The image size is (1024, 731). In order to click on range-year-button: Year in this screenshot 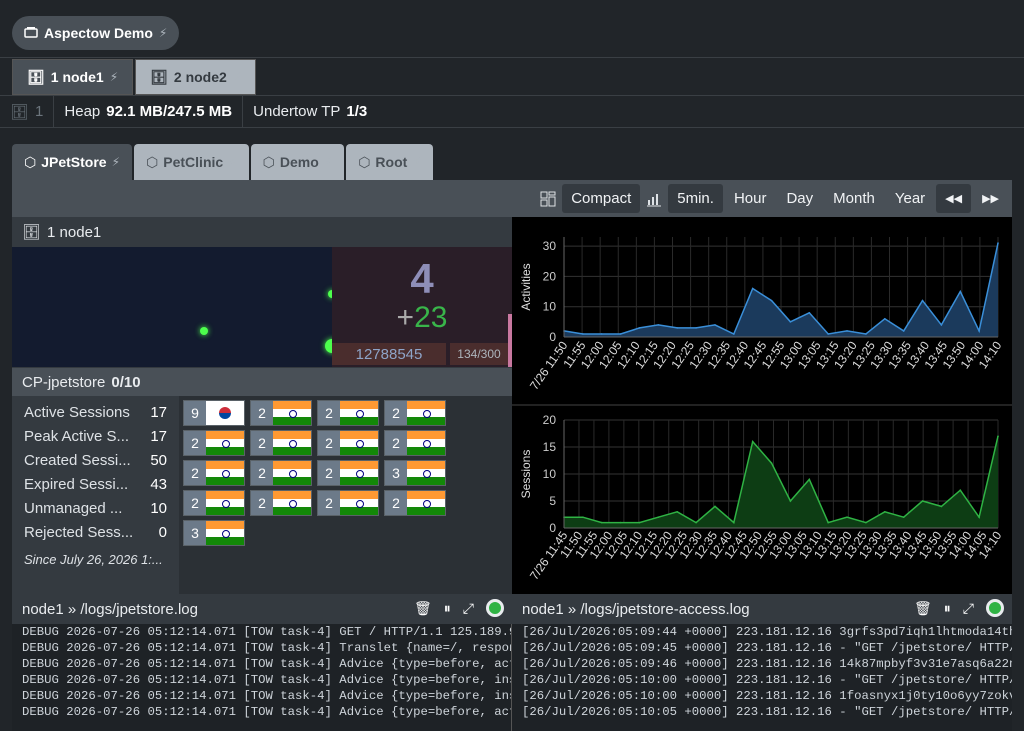, I will do `click(910, 198)`.